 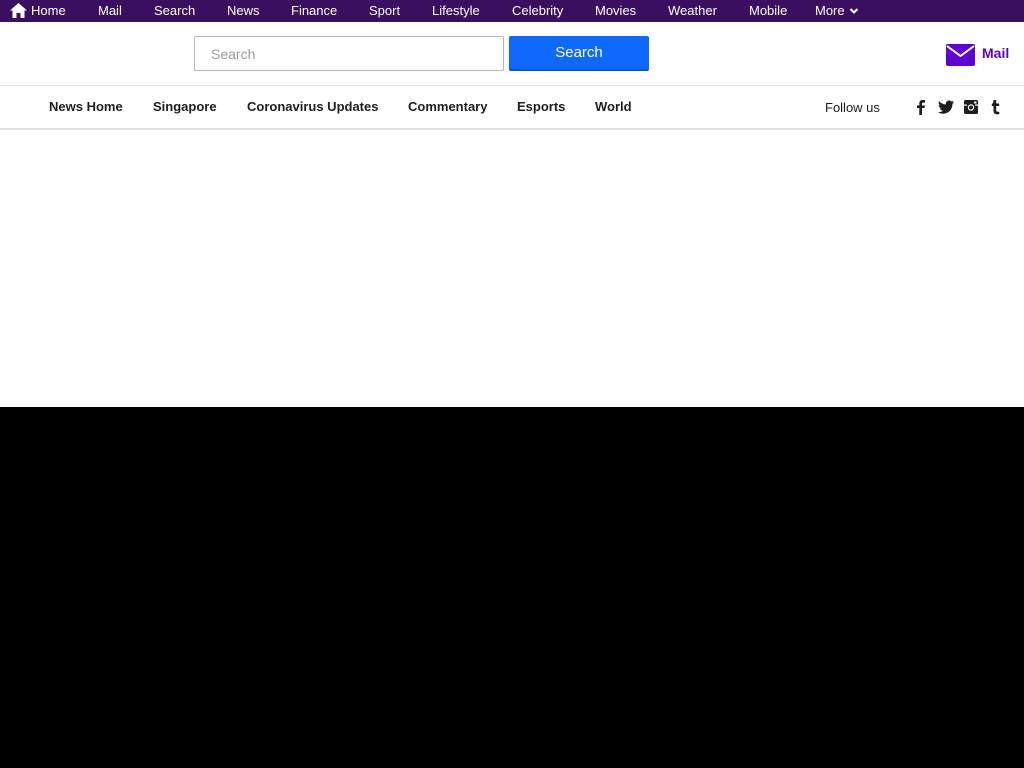 I want to click on topbar-item-mobile: Mobile, so click(x=768, y=11).